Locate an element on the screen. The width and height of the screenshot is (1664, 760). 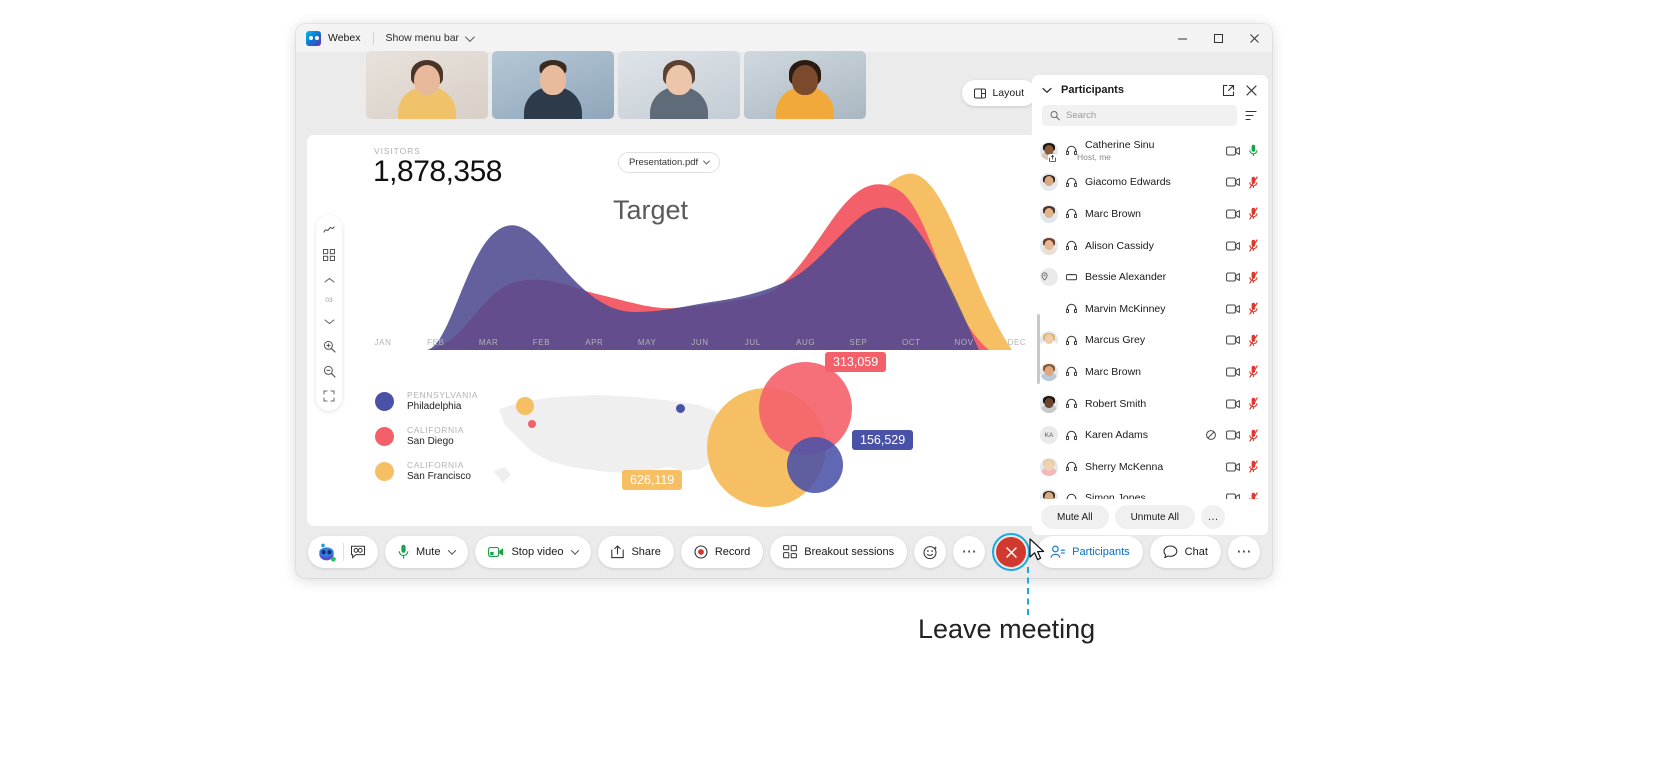
participant-row: KA Karen Adams is located at coordinates (1150, 435).